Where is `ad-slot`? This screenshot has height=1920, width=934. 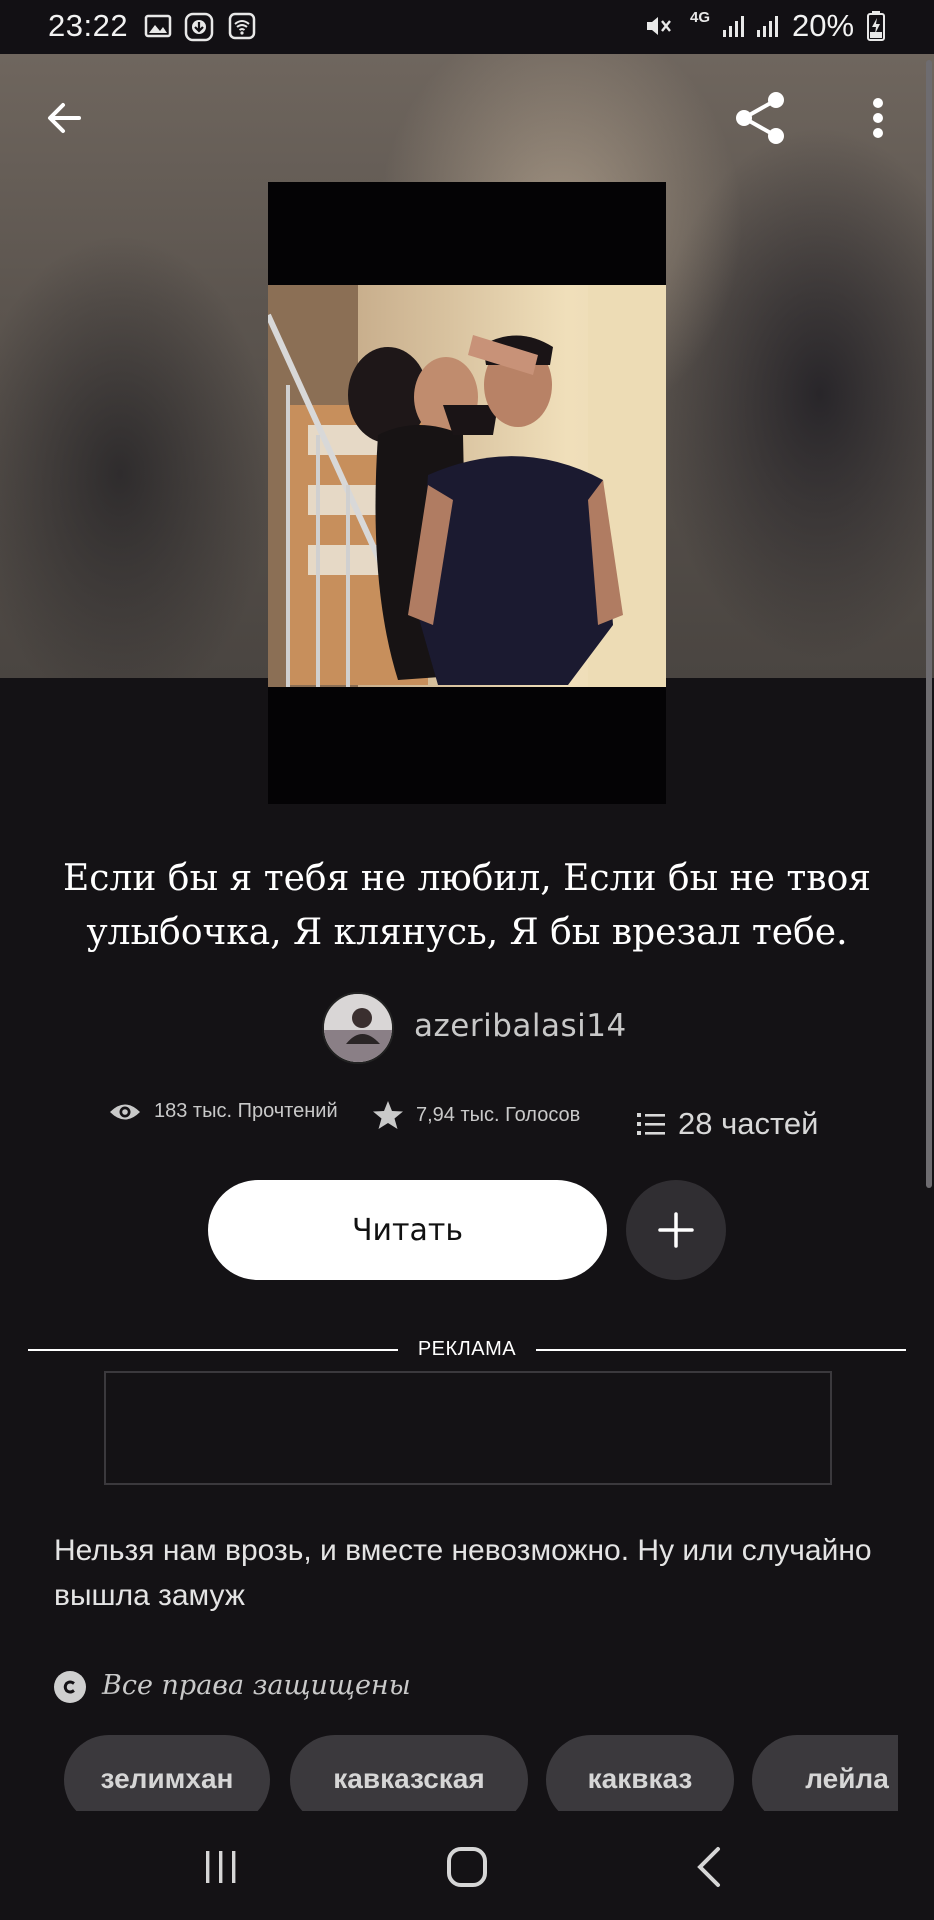
ad-slot is located at coordinates (468, 1428).